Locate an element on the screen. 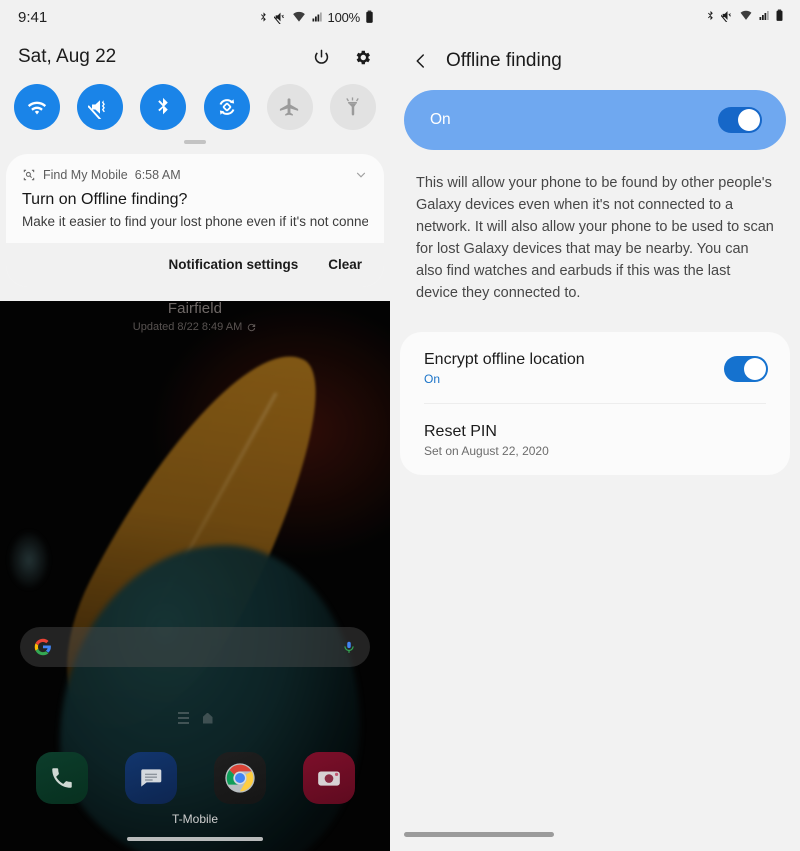 The image size is (800, 851). auto-rotate-icon is located at coordinates (226, 107).